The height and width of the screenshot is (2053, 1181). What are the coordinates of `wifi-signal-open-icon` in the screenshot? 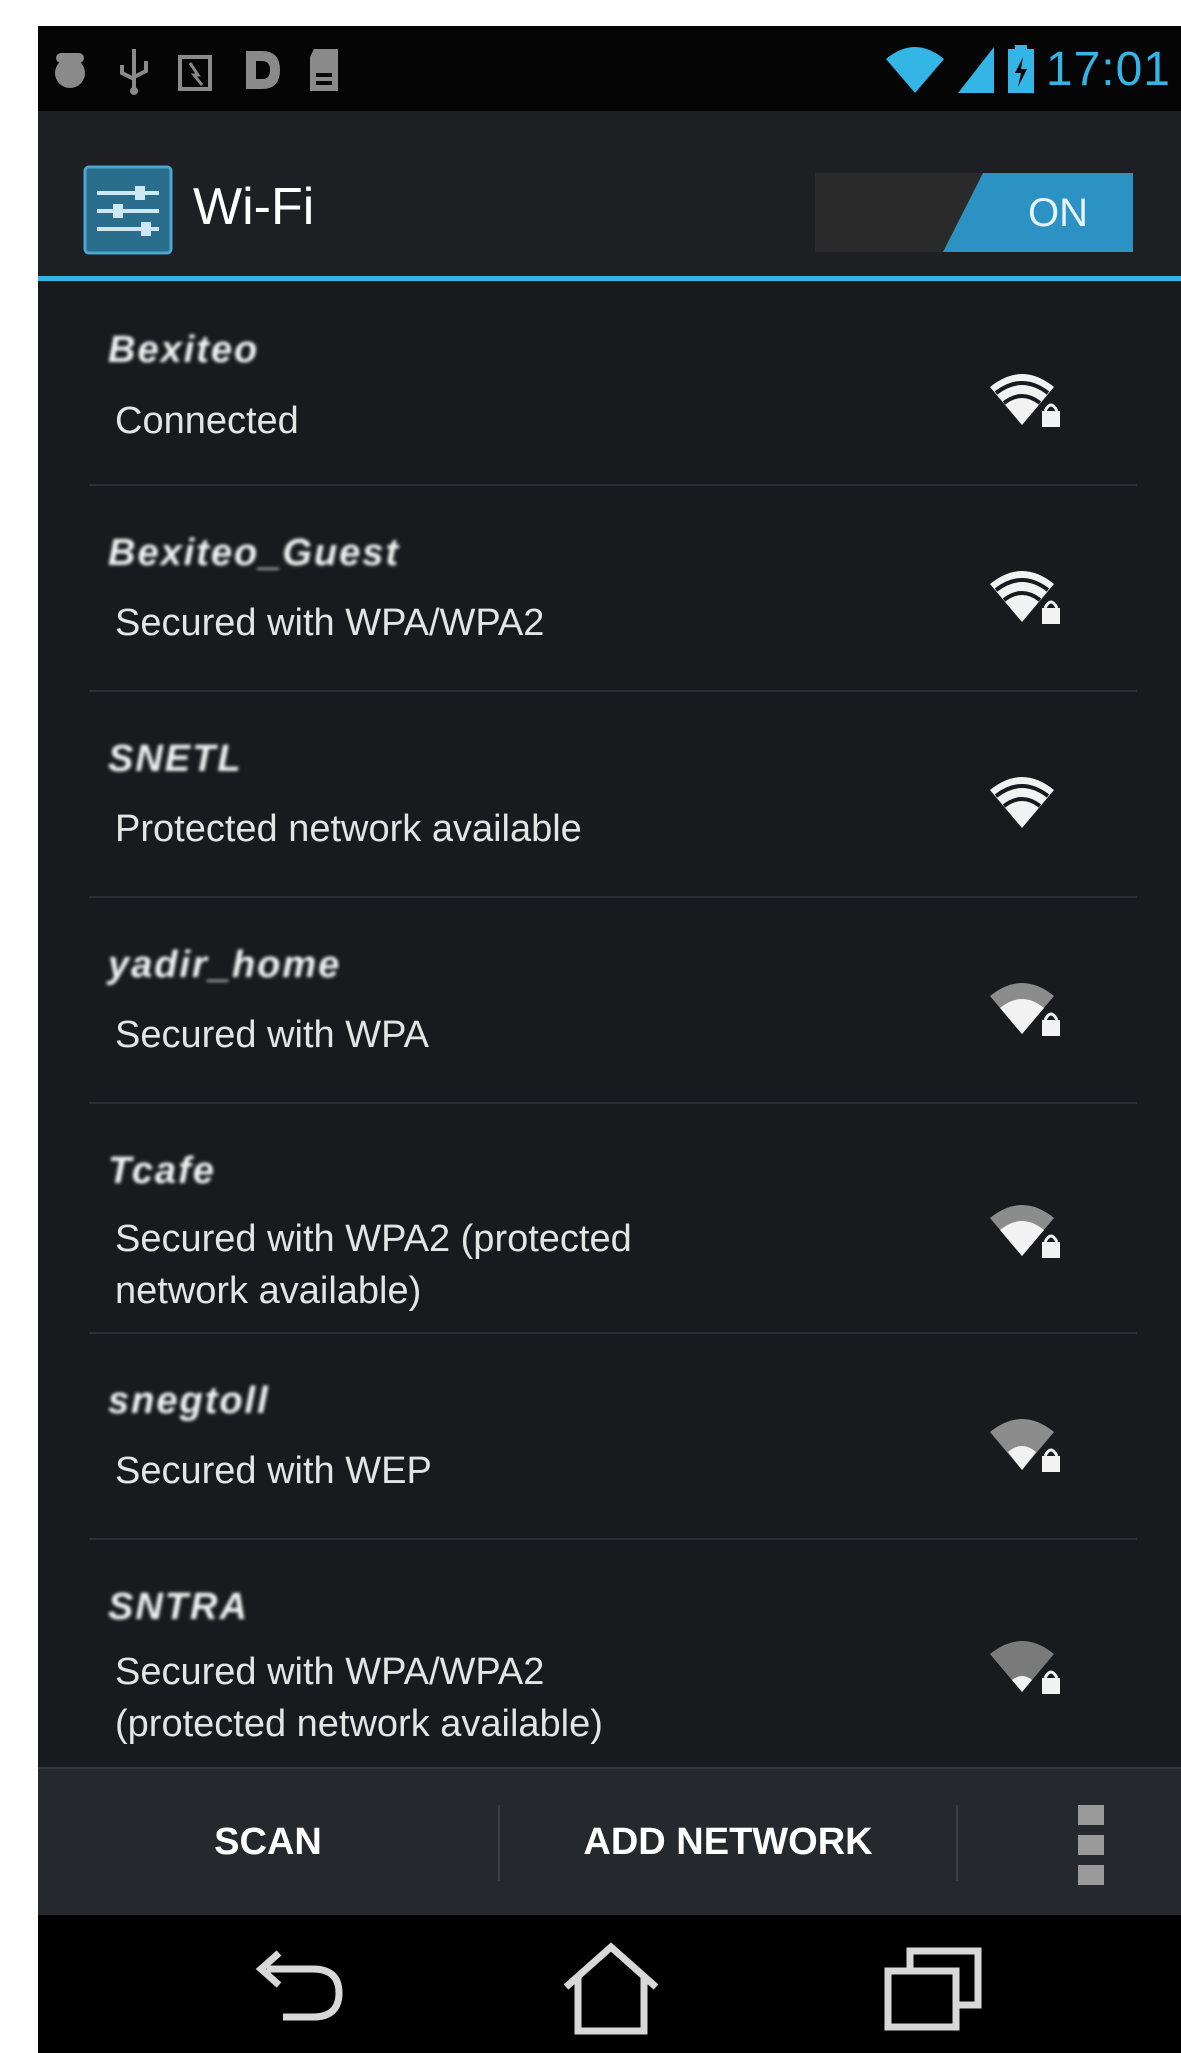 It's located at (1022, 802).